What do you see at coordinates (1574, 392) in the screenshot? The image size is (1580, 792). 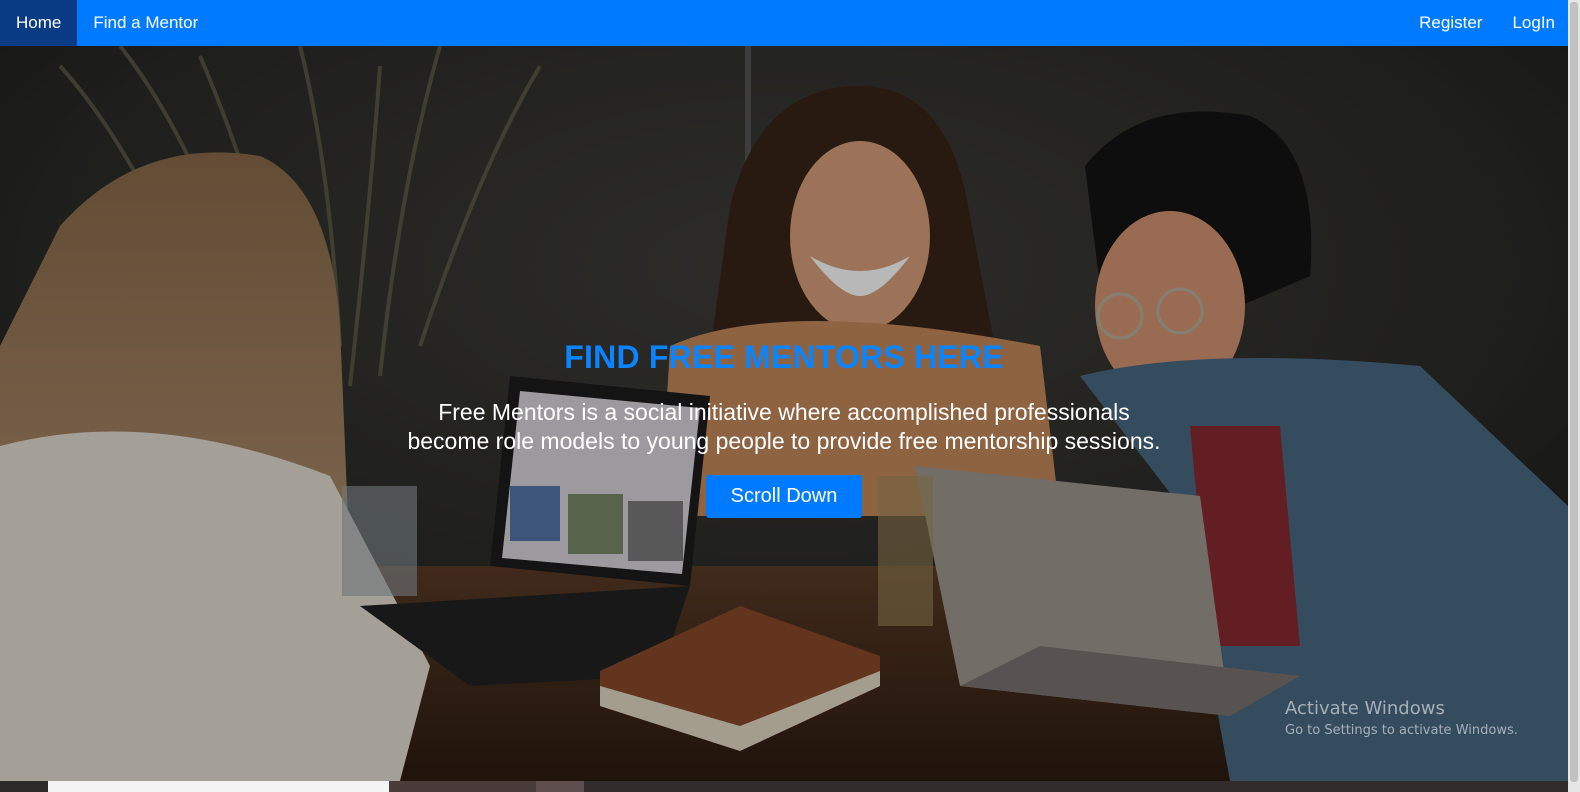 I see `scrollbar-thumb` at bounding box center [1574, 392].